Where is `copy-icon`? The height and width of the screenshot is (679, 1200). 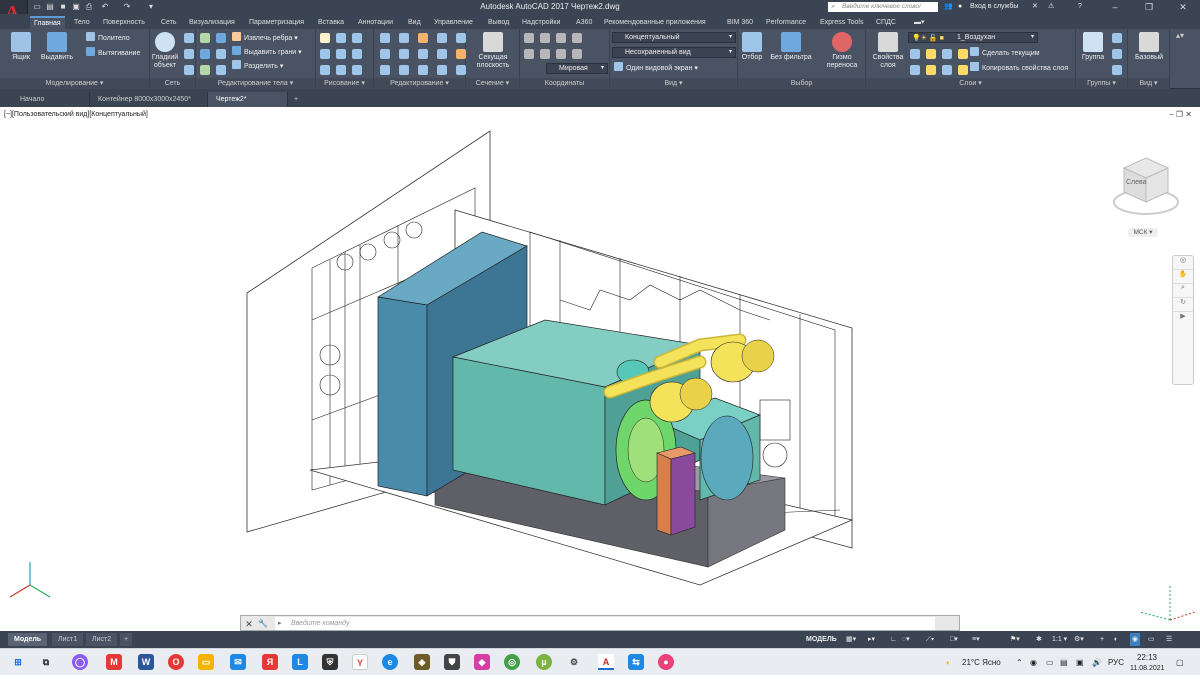 copy-icon is located at coordinates (442, 38).